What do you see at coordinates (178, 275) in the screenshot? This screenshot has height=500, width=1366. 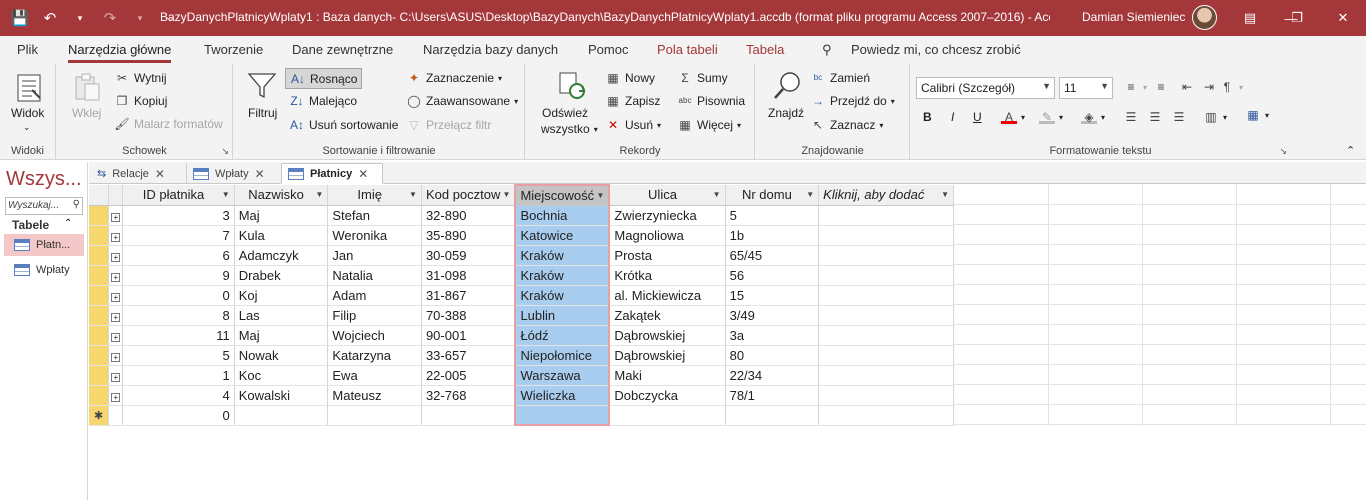 I see `cell-id: 9` at bounding box center [178, 275].